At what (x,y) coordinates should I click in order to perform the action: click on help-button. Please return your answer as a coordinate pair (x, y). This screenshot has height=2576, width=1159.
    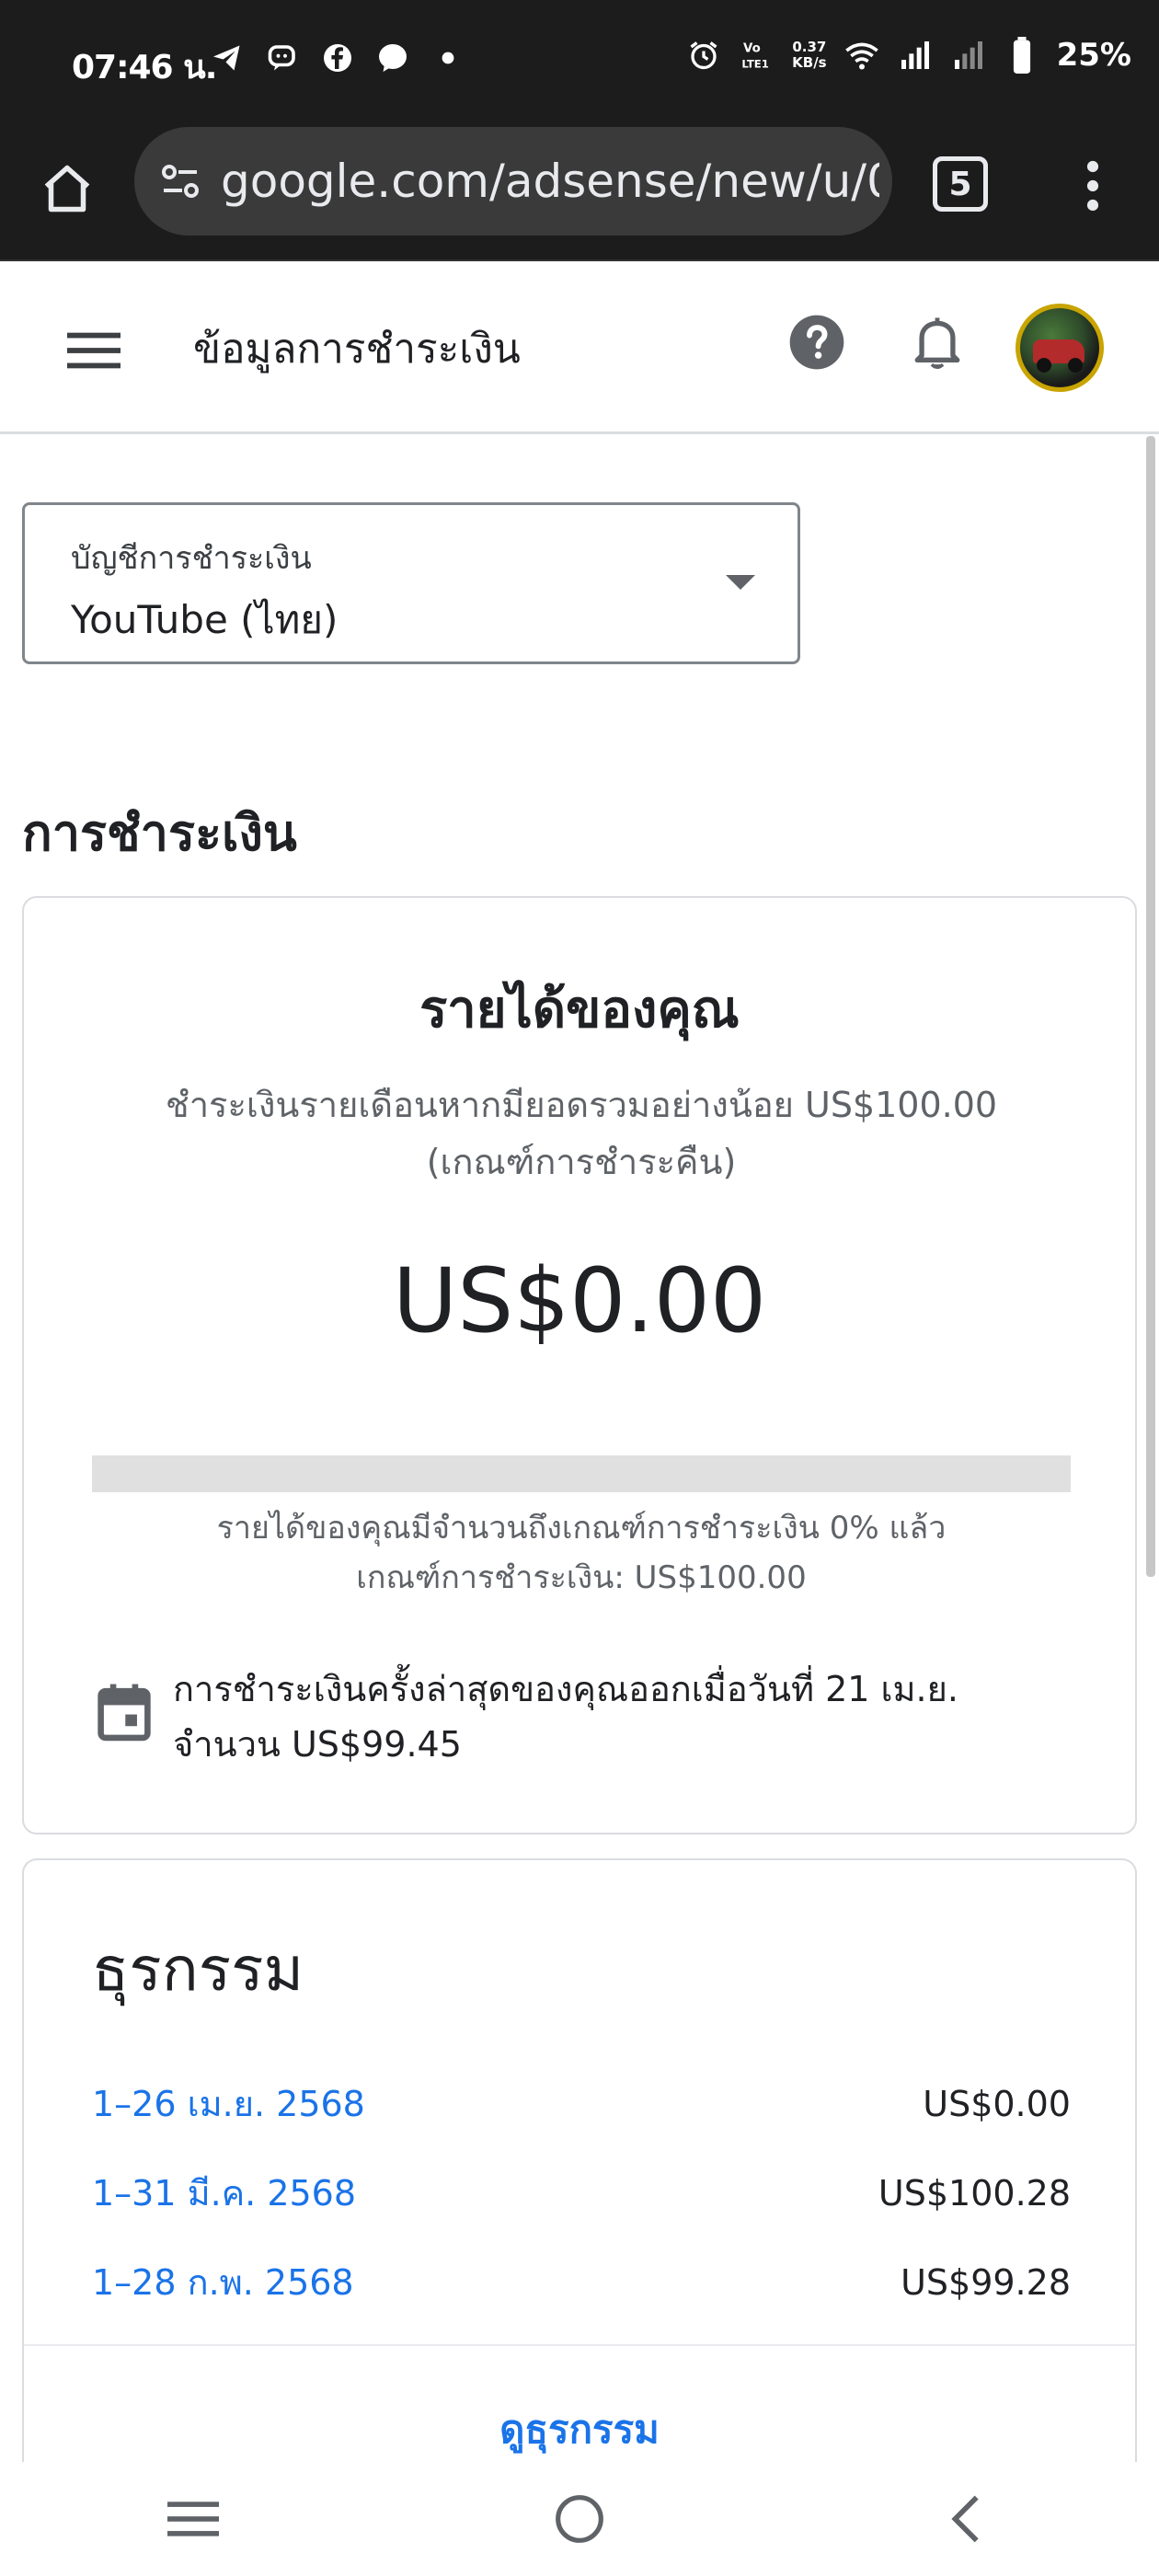
    Looking at the image, I should click on (817, 342).